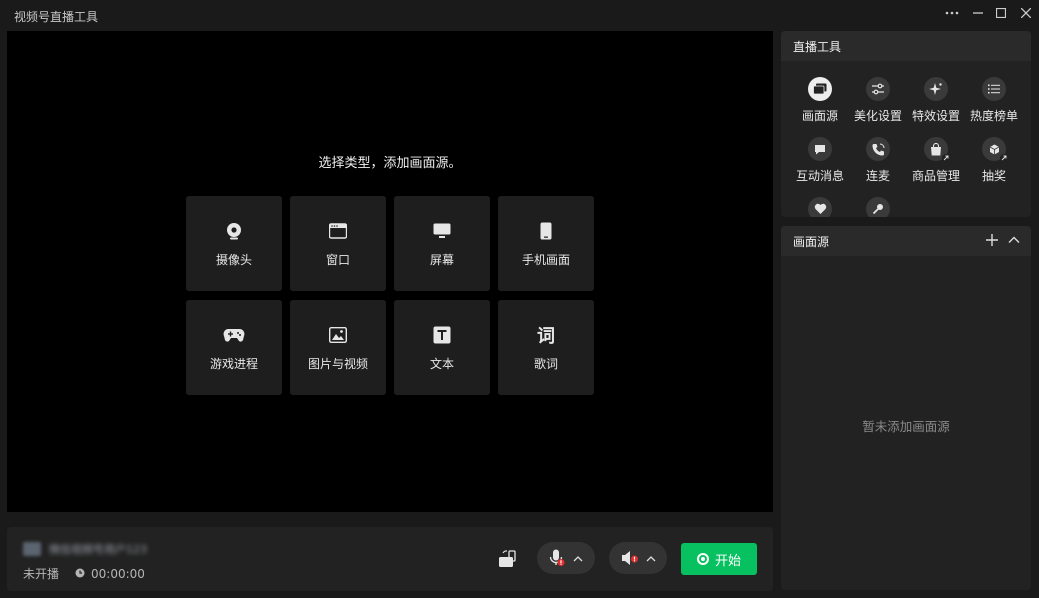  I want to click on source-label: 摄像头, so click(233, 260).